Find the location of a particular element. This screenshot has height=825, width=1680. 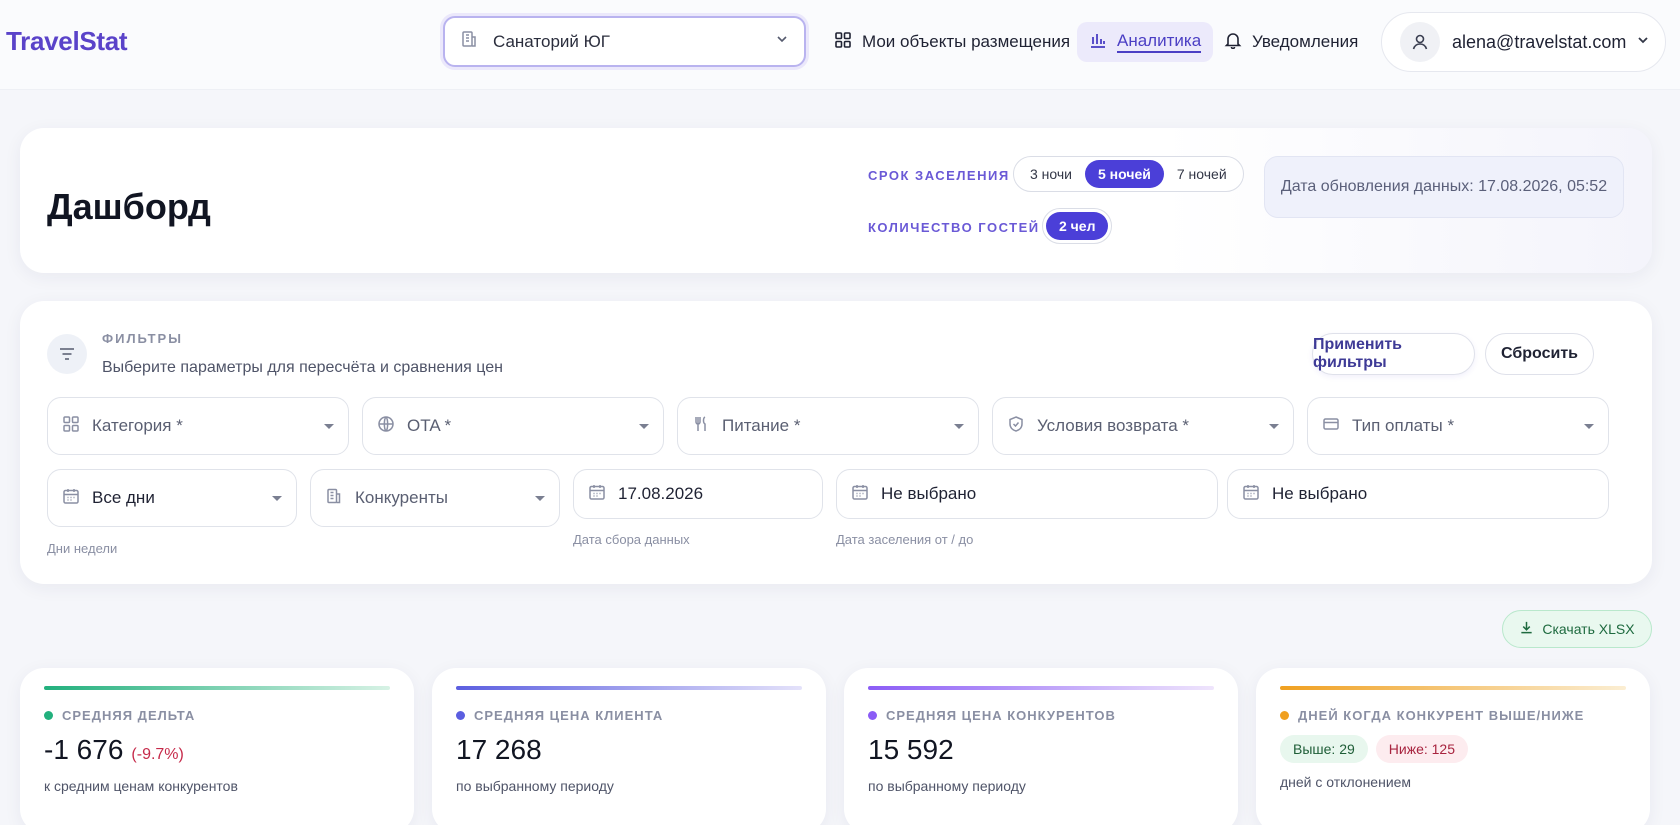

kpi-value: -1 676 (-9.7%) is located at coordinates (114, 750).